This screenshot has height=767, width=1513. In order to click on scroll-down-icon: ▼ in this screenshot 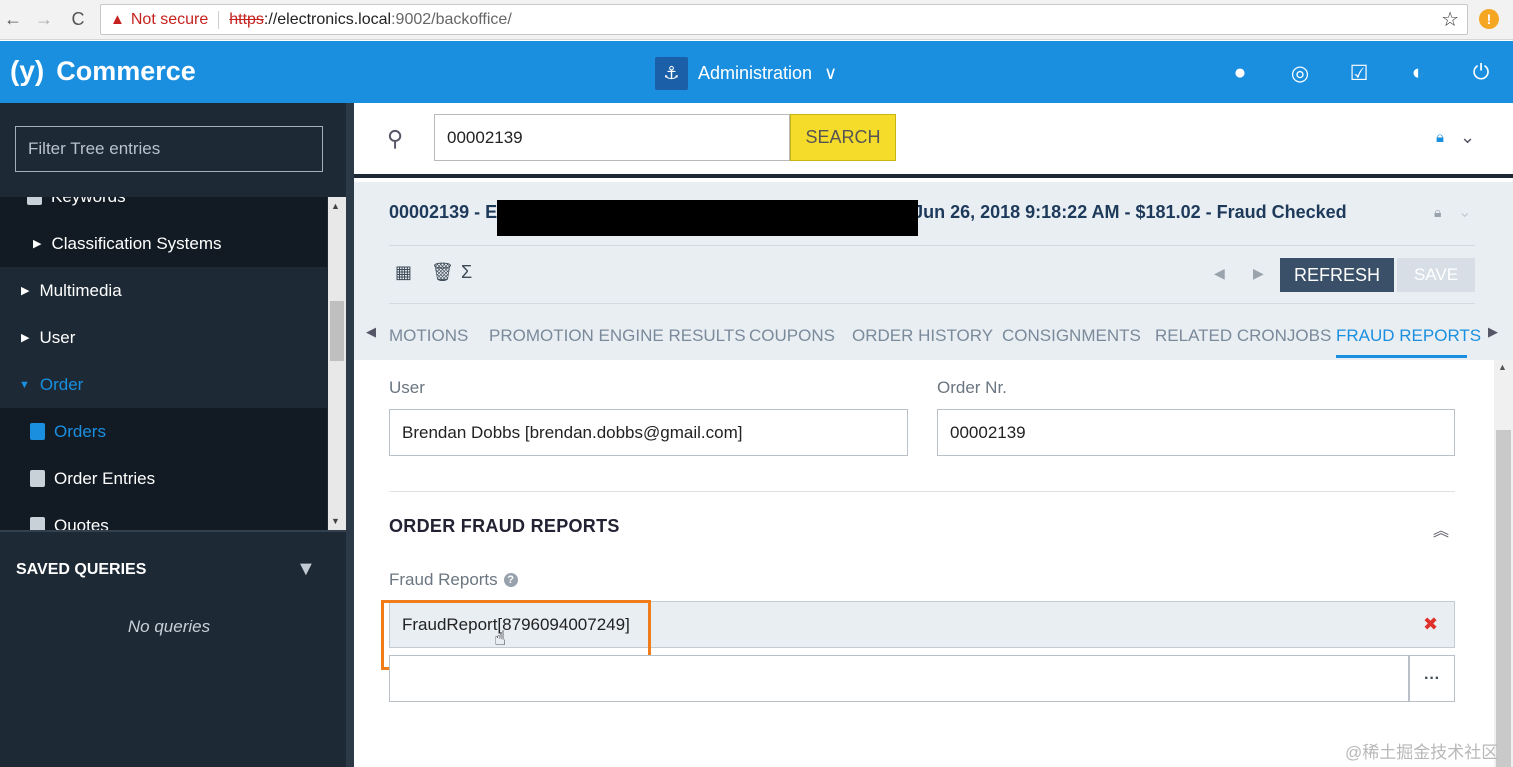, I will do `click(335, 521)`.